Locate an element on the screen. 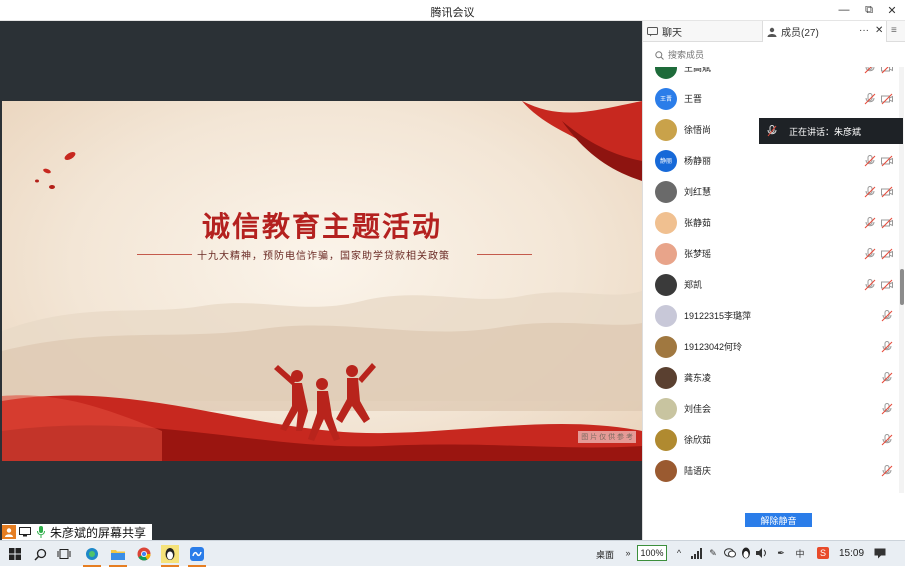 Image resolution: width=905 pixels, height=567 pixels. network-icon is located at coordinates (696, 553).